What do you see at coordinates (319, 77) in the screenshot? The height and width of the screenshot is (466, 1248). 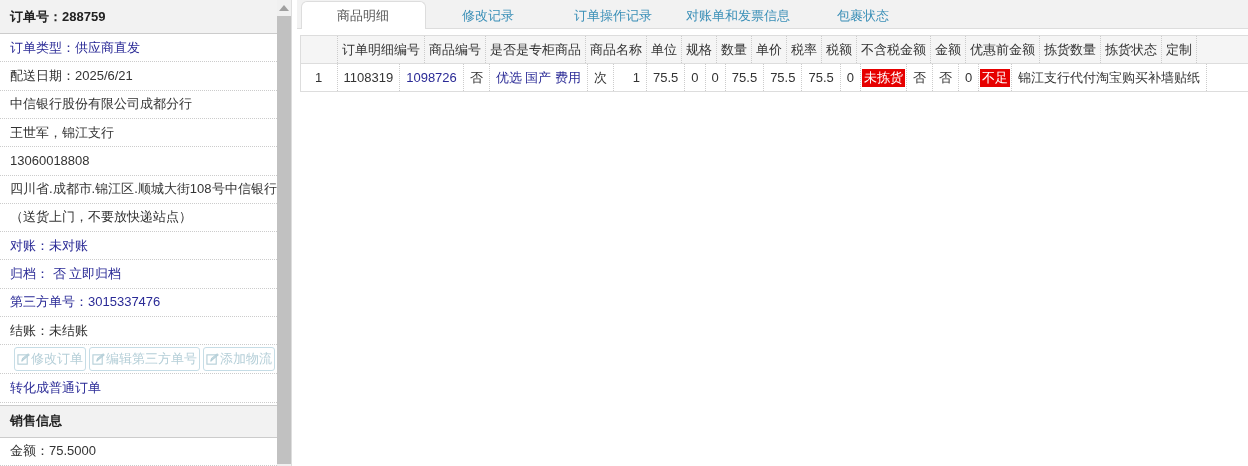 I see `row-number: 1` at bounding box center [319, 77].